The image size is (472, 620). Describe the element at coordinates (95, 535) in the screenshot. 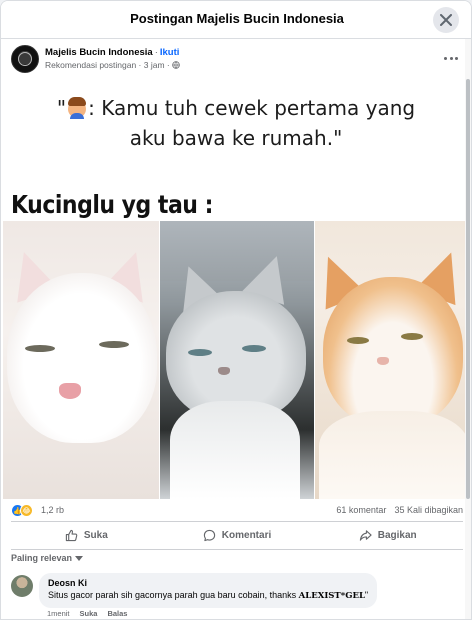

I see `like-button-label: Suka` at that location.